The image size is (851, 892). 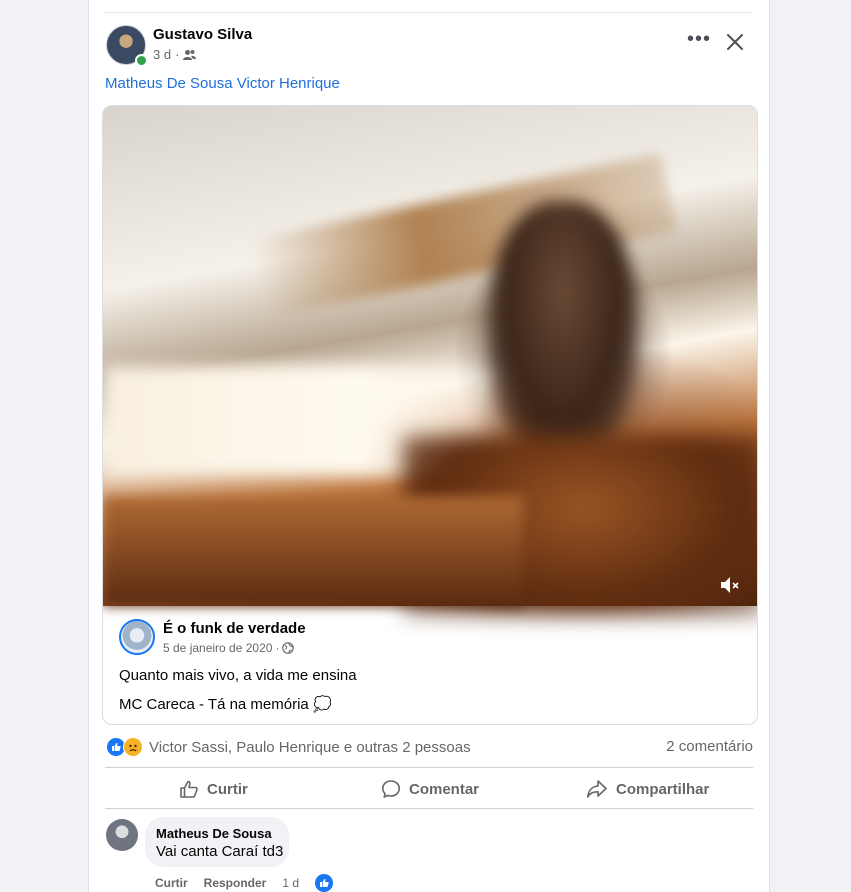 I want to click on reaction-icons, so click(x=124, y=747).